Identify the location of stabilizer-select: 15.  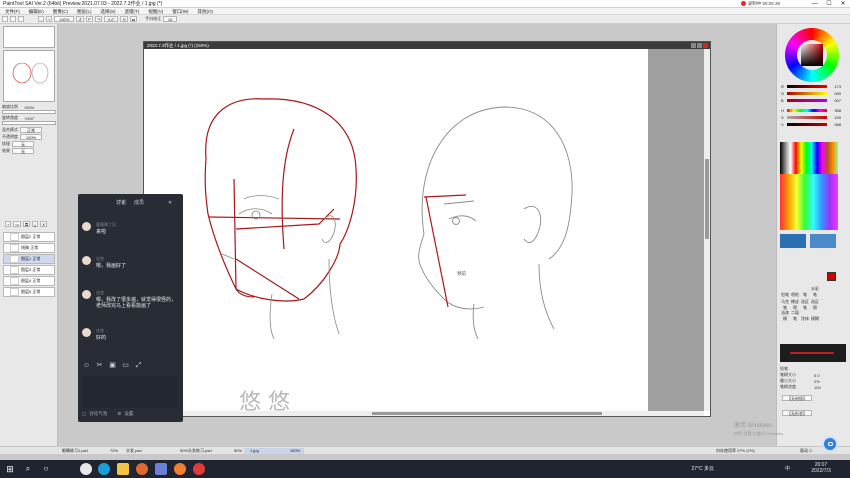
(170, 19).